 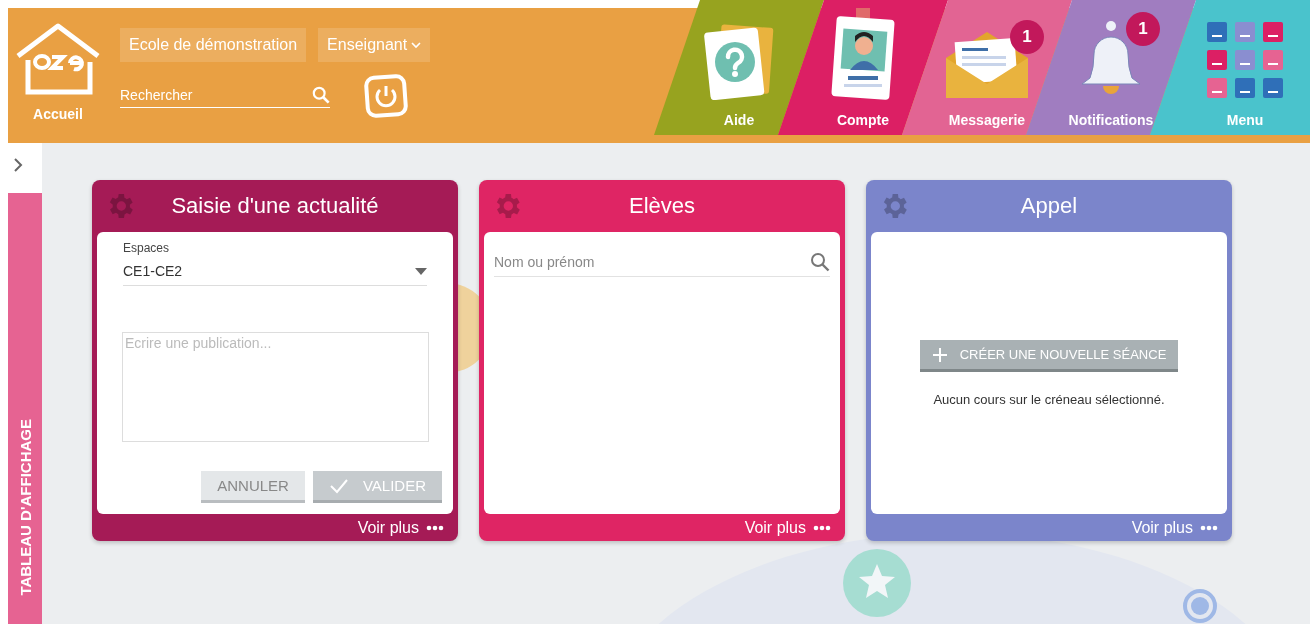 What do you see at coordinates (1245, 60) in the screenshot?
I see `app-grid-icon` at bounding box center [1245, 60].